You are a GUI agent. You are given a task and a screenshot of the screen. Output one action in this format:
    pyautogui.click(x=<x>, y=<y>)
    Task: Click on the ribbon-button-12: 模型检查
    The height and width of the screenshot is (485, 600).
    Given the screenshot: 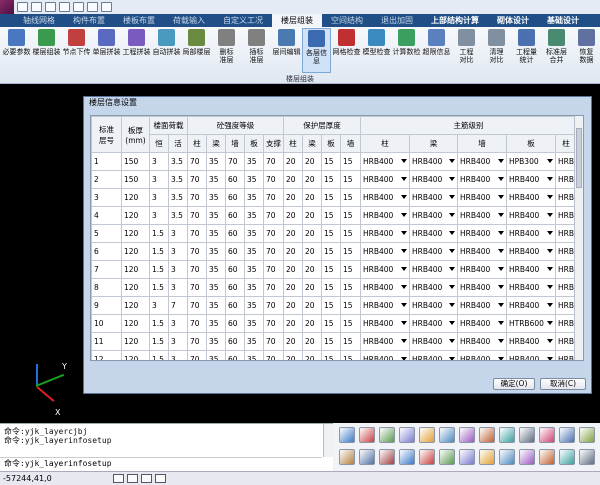 What is the action you would take?
    pyautogui.click(x=376, y=50)
    